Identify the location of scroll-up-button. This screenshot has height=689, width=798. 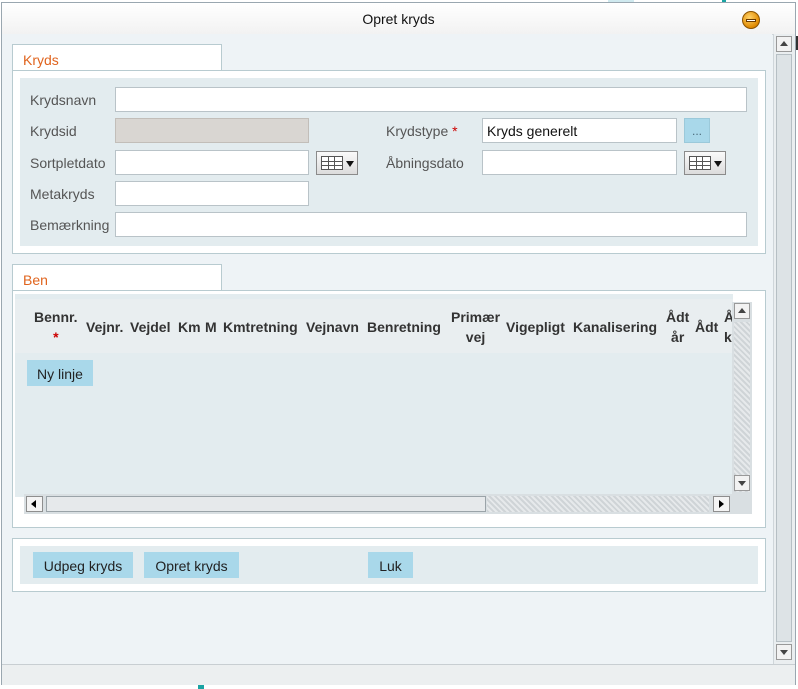
(784, 44).